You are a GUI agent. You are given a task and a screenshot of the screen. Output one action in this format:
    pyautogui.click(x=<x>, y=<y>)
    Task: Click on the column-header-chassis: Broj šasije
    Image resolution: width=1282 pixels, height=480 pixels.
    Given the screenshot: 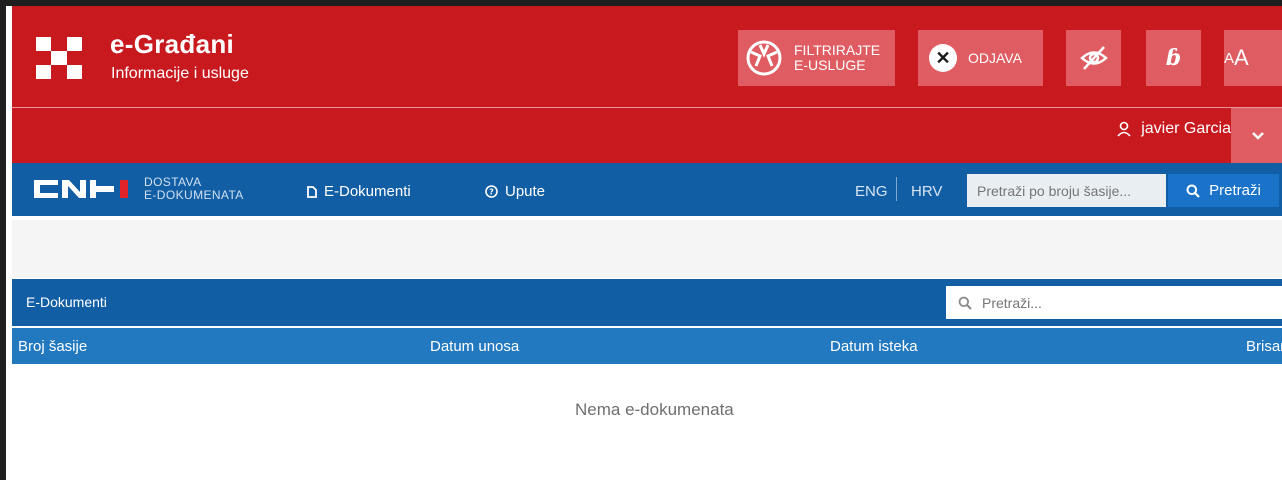 What is the action you would take?
    pyautogui.click(x=52, y=346)
    